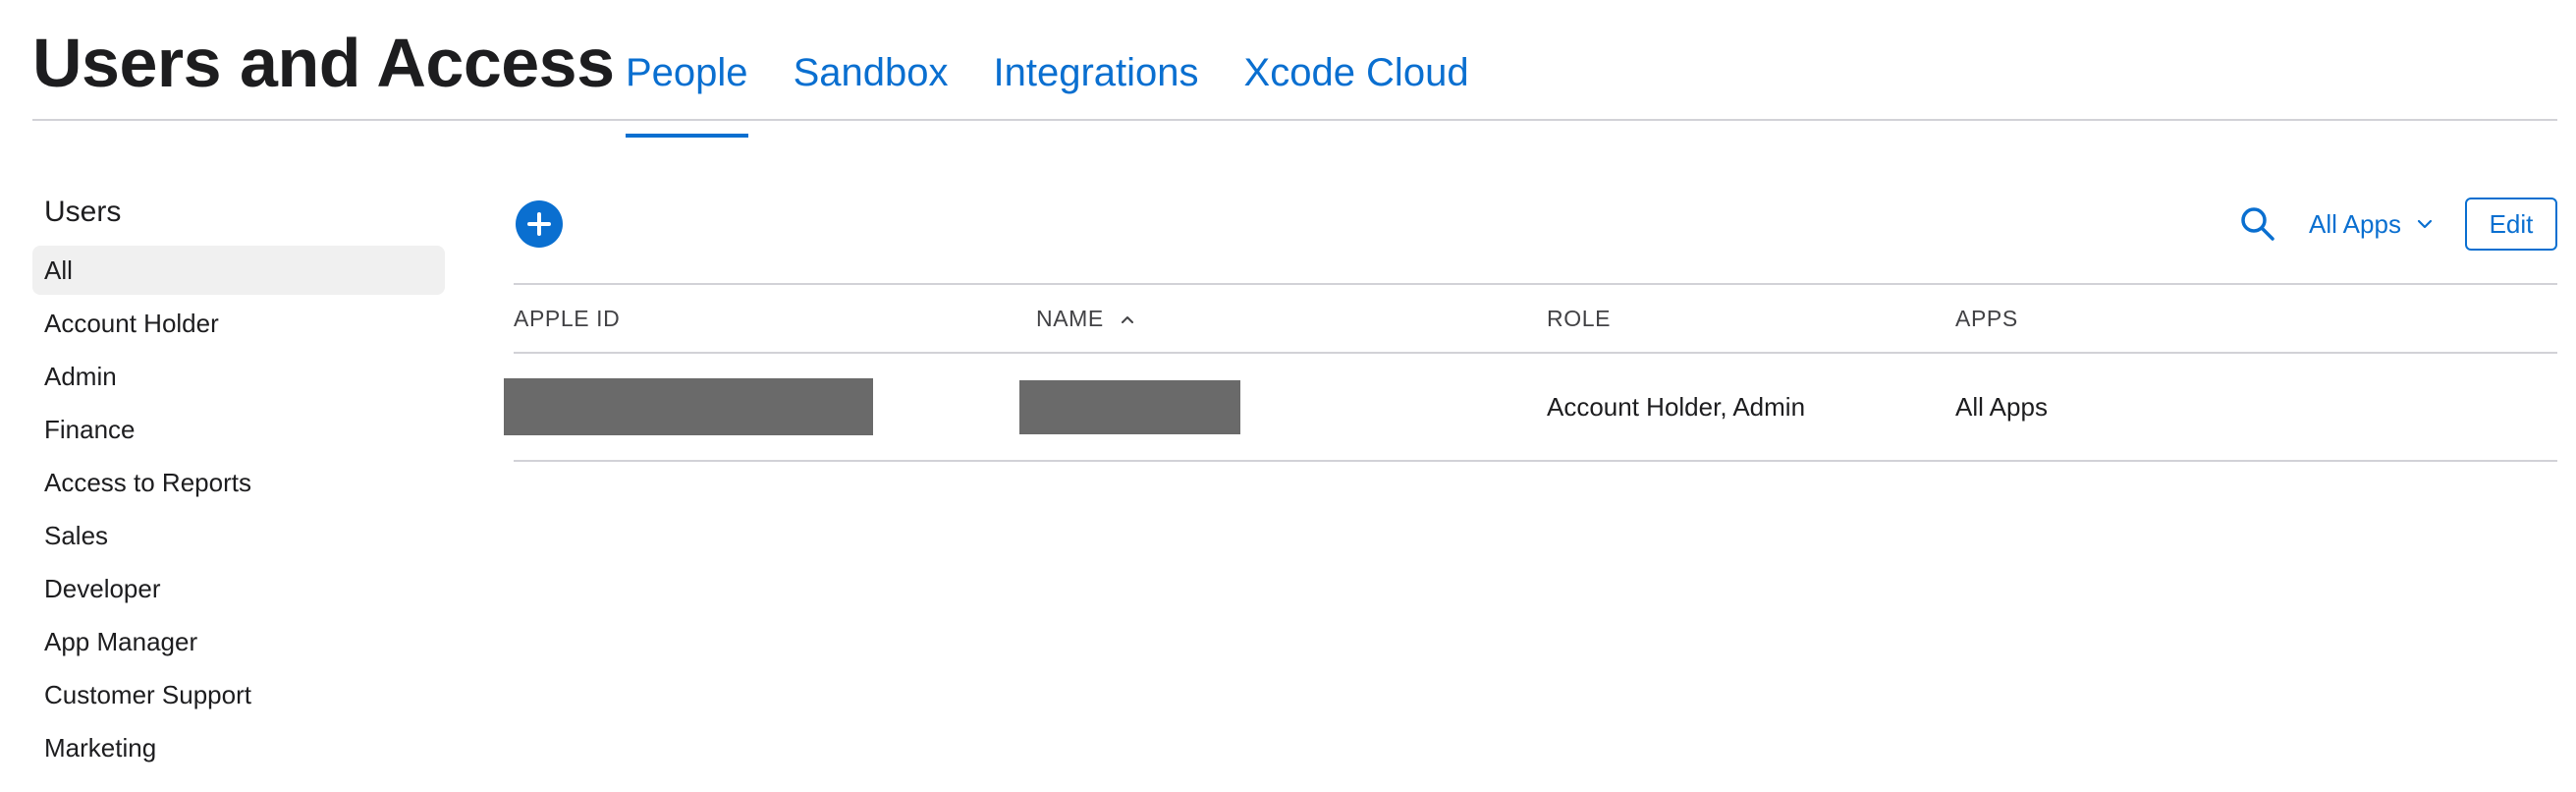 The height and width of the screenshot is (792, 2576). What do you see at coordinates (238, 641) in the screenshot?
I see `sidebar-item-app-manager: App Manager` at bounding box center [238, 641].